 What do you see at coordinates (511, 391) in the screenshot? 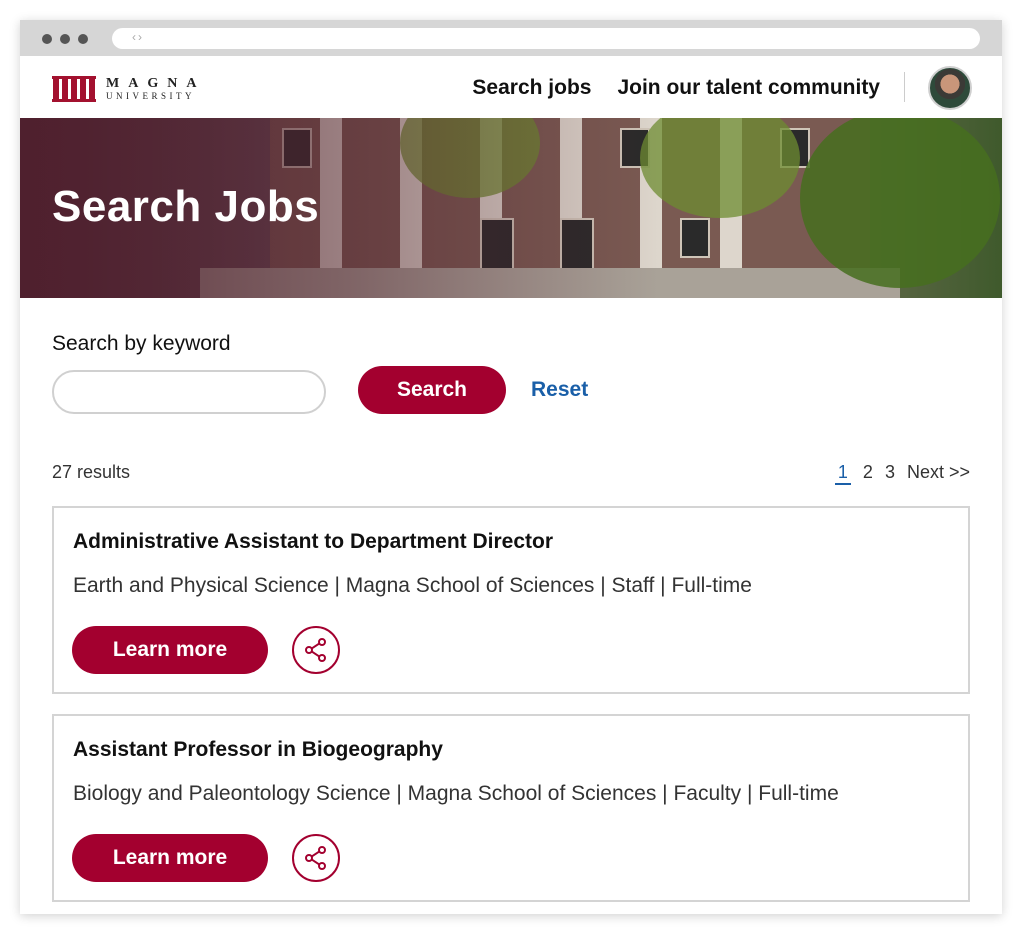
I see `search-row: Search Reset` at bounding box center [511, 391].